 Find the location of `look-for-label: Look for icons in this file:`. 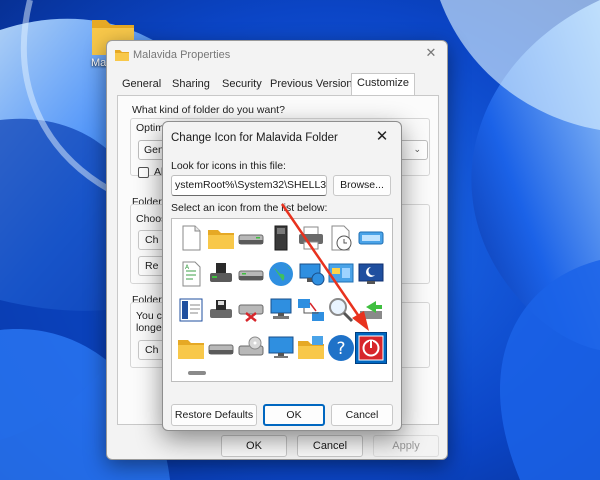

look-for-label: Look for icons in this file: is located at coordinates (228, 166).